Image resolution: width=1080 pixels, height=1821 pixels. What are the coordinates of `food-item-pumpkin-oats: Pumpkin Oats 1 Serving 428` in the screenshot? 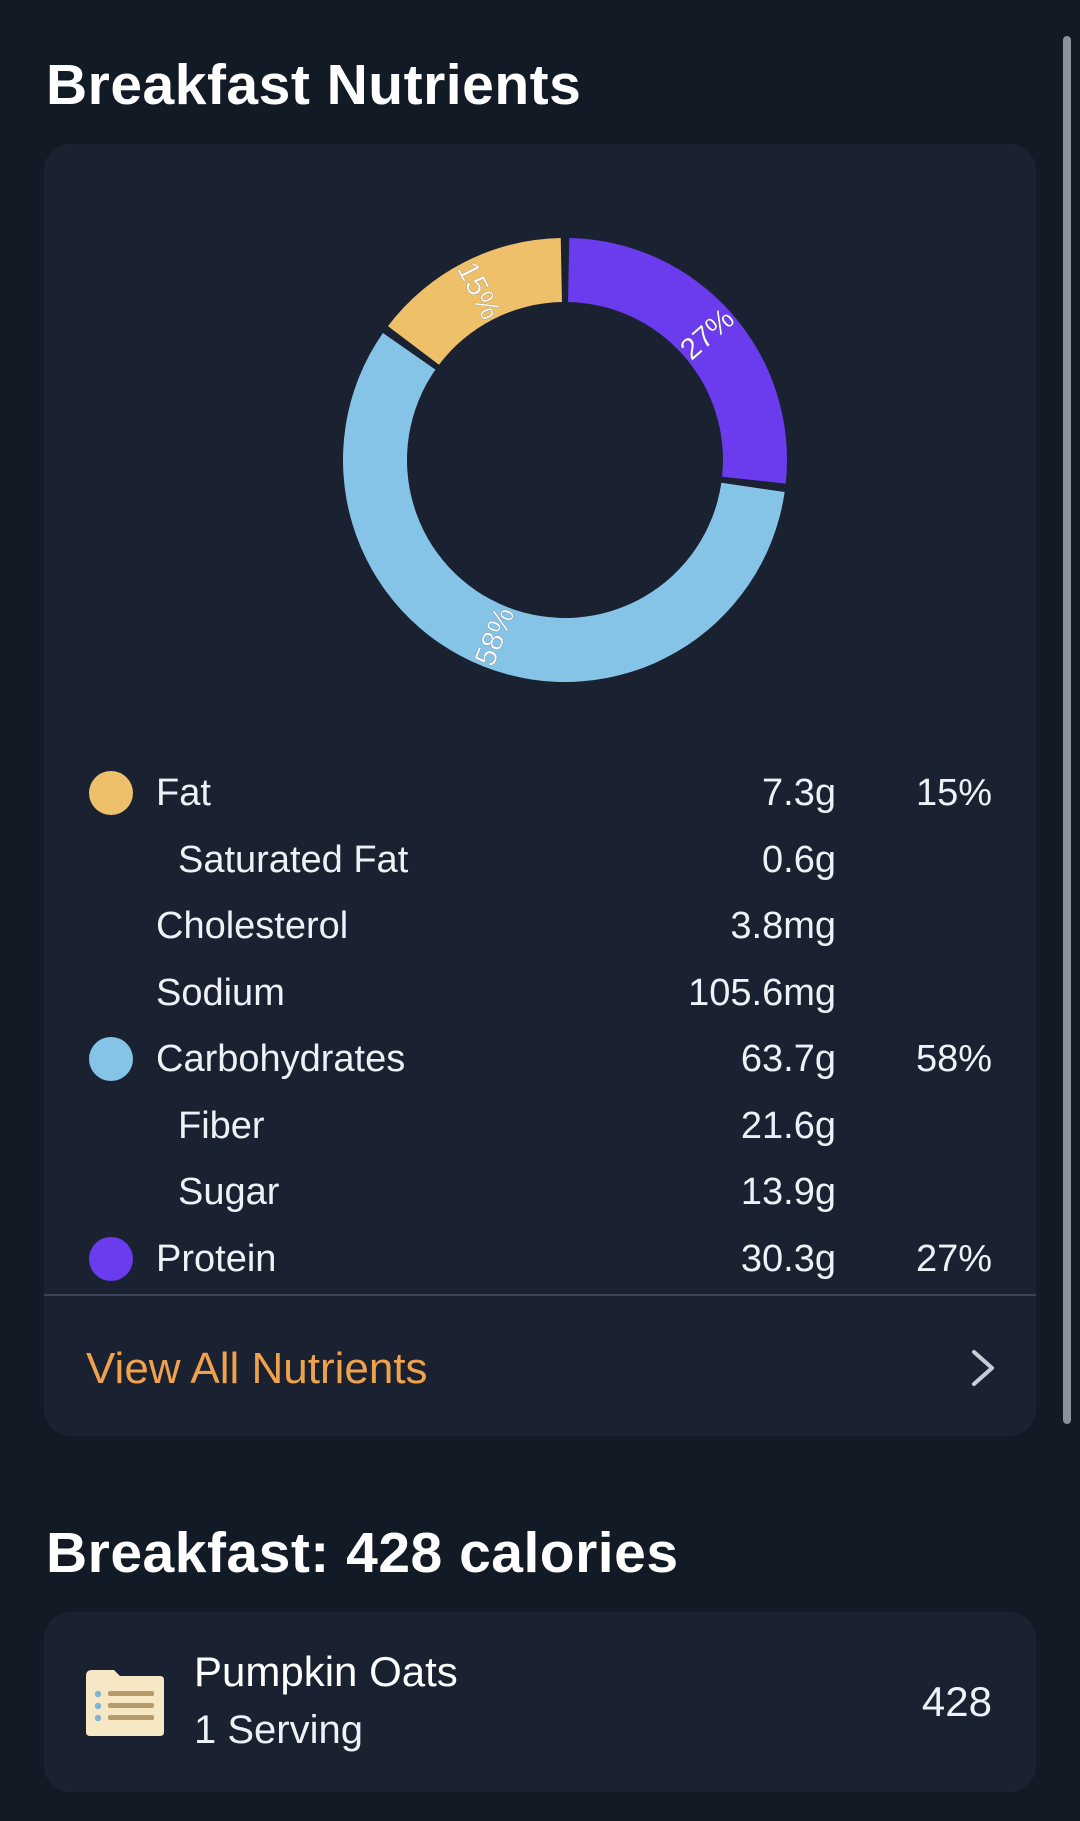 It's located at (540, 1702).